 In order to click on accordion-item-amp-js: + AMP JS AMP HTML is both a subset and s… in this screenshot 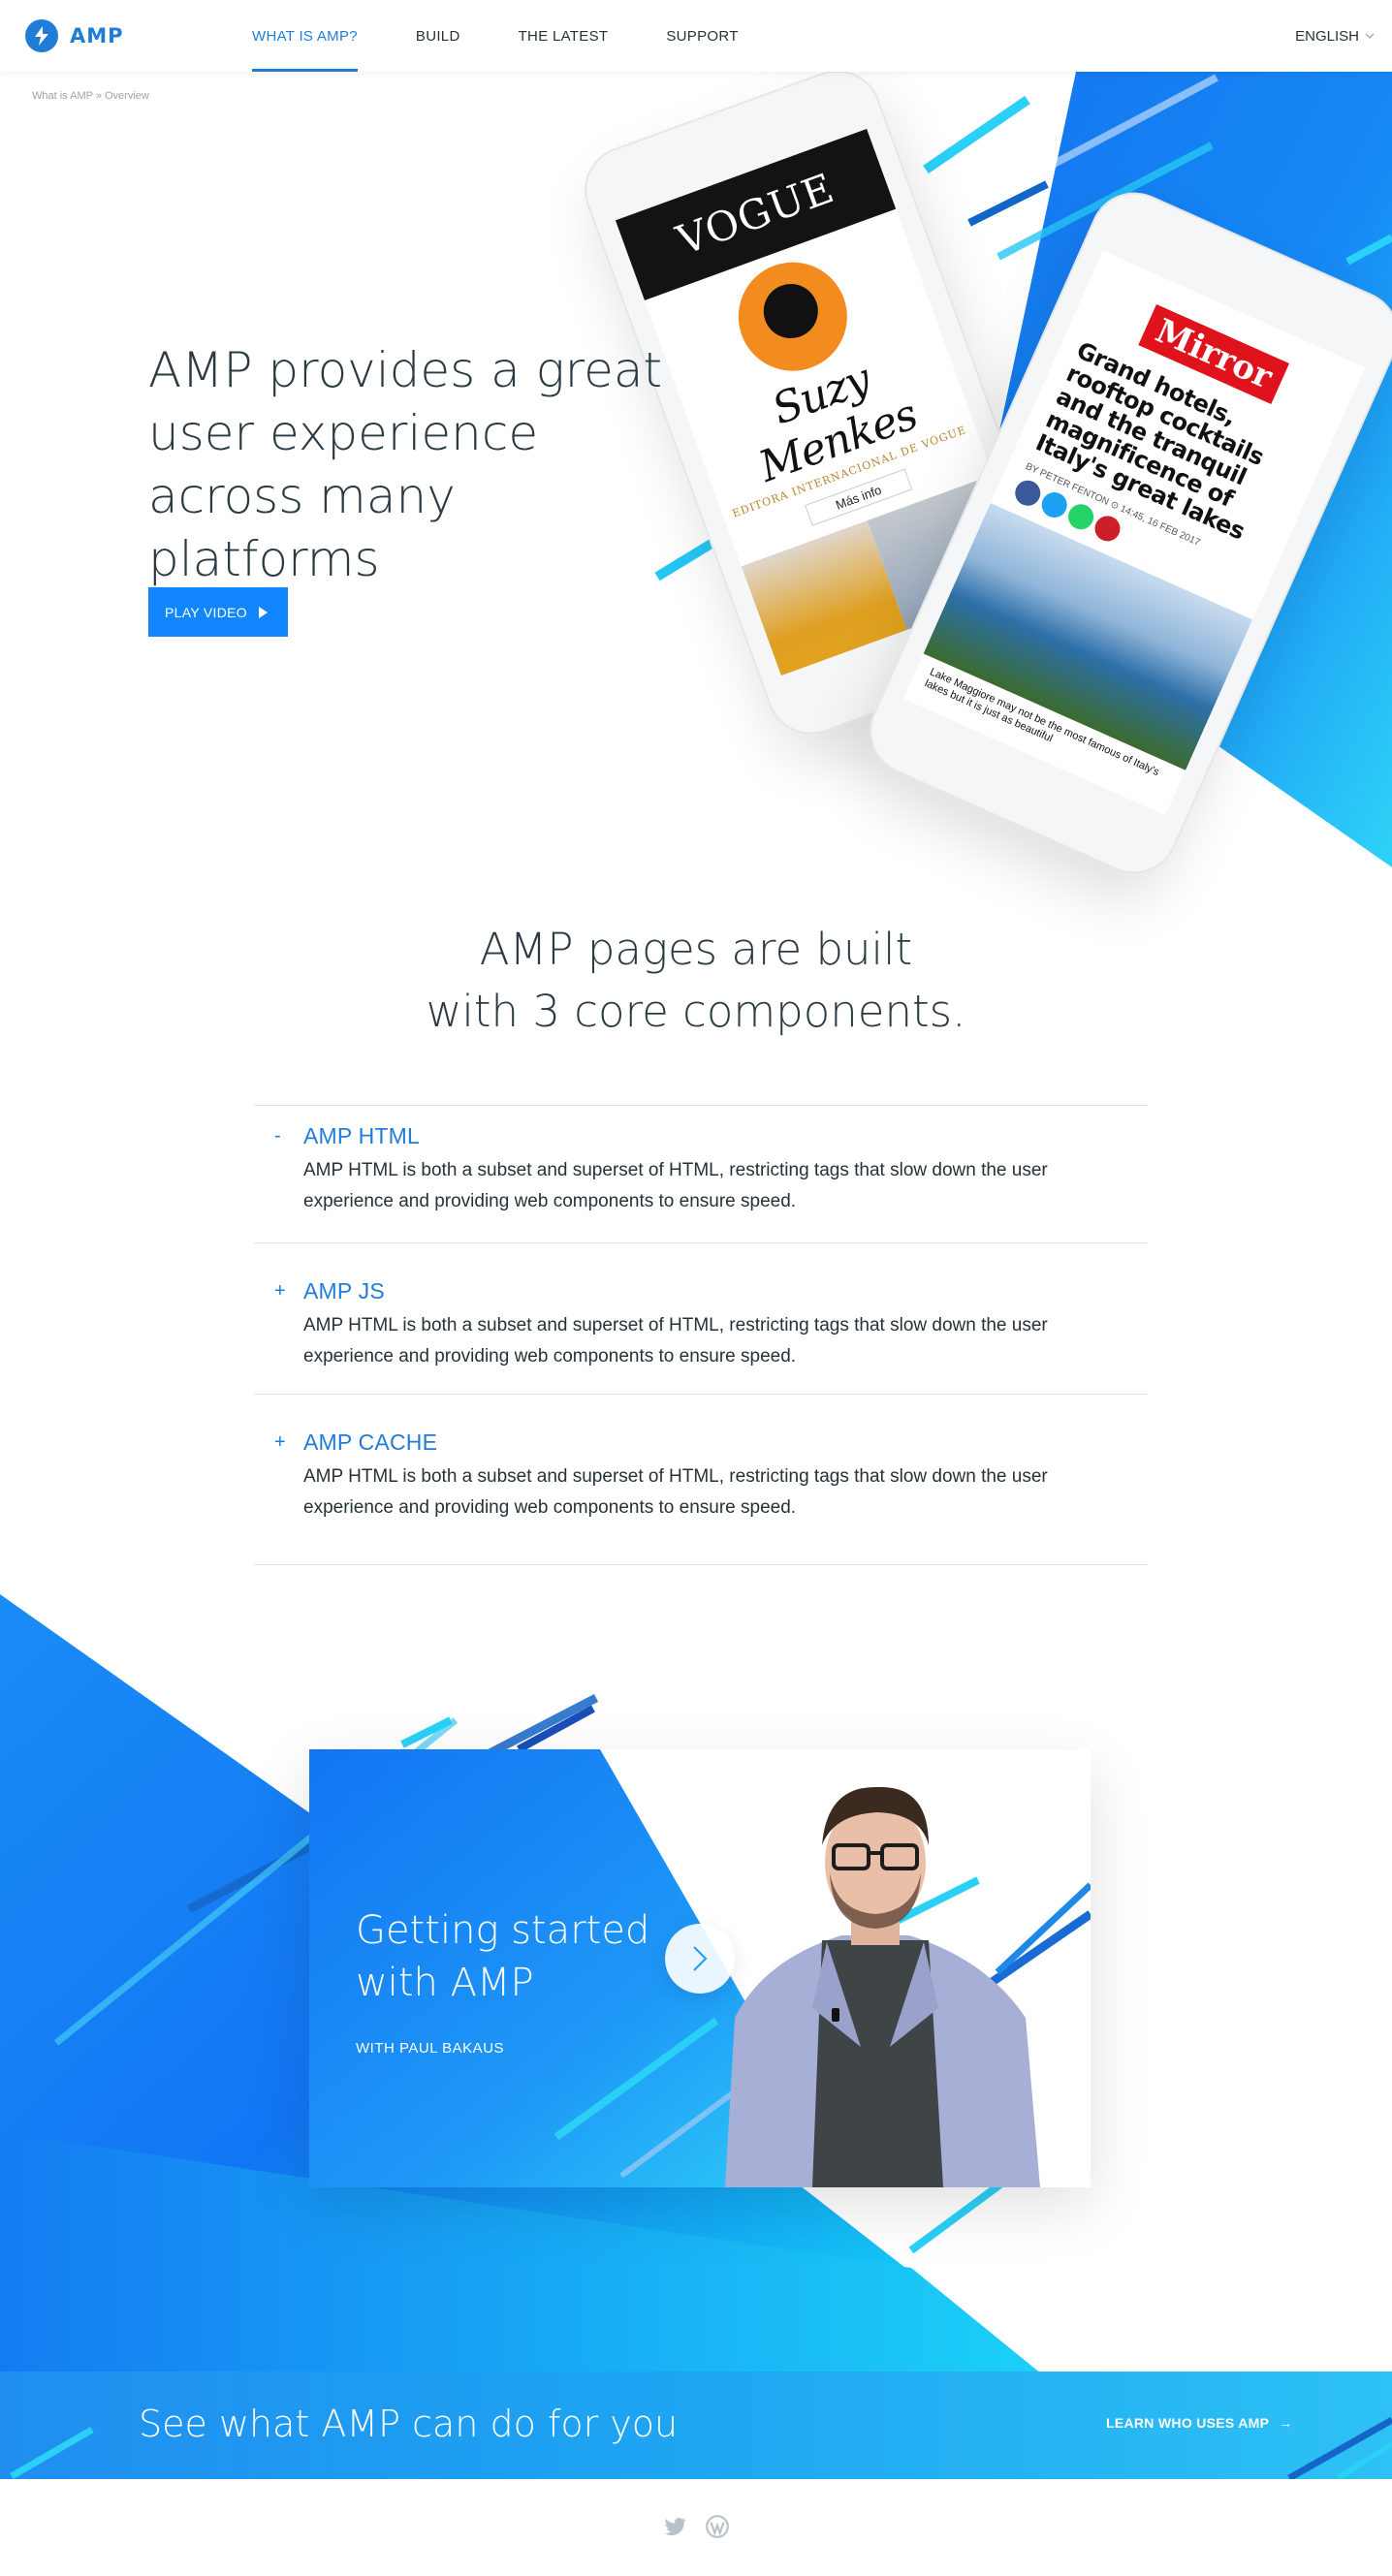, I will do `click(701, 1318)`.